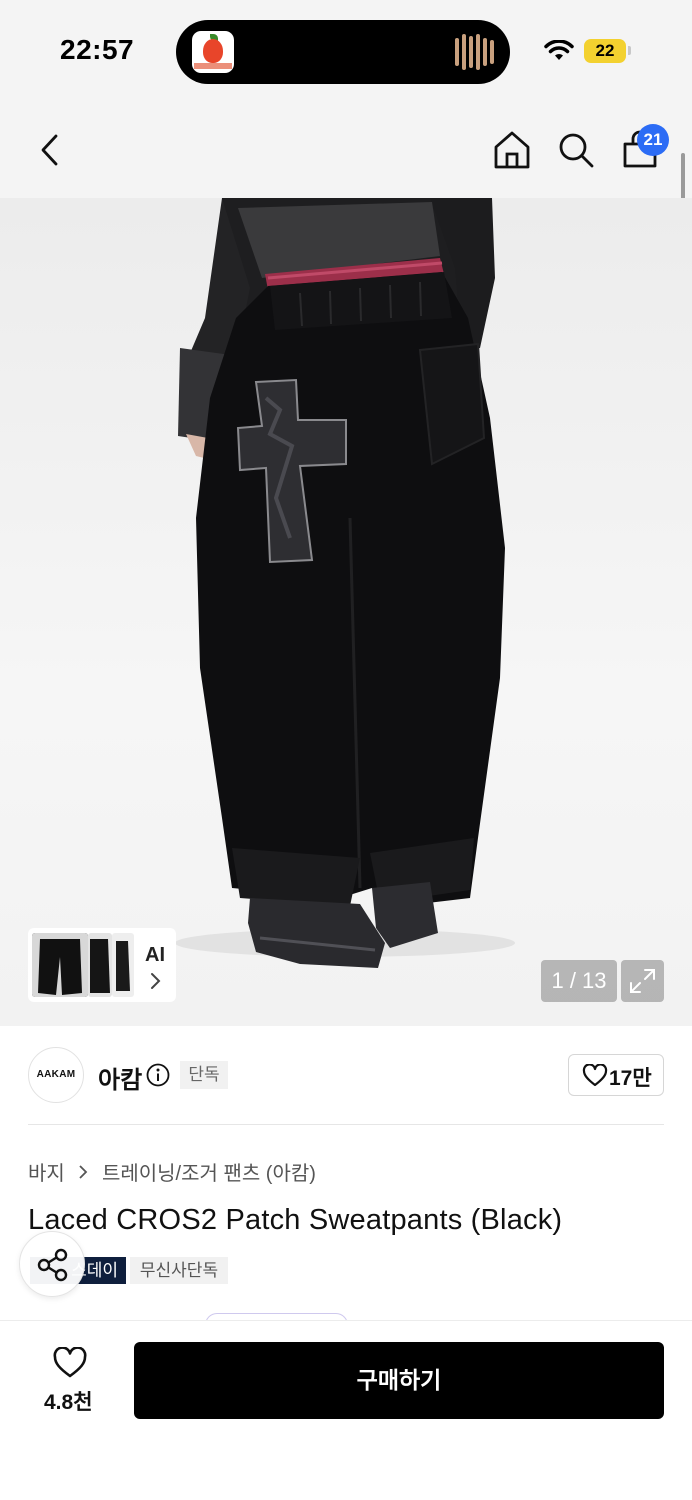 Image resolution: width=692 pixels, height=1500 pixels. I want to click on image-page-counter: 1 / 13, so click(579, 981).